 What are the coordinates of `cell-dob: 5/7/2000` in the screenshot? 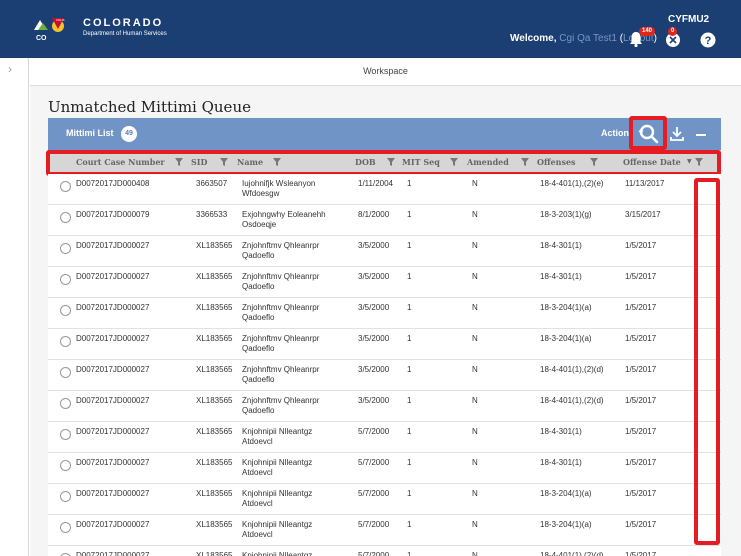 It's located at (374, 553).